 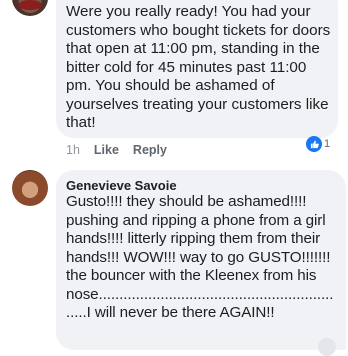 I want to click on comment-timestamp: 1h, so click(x=73, y=150).